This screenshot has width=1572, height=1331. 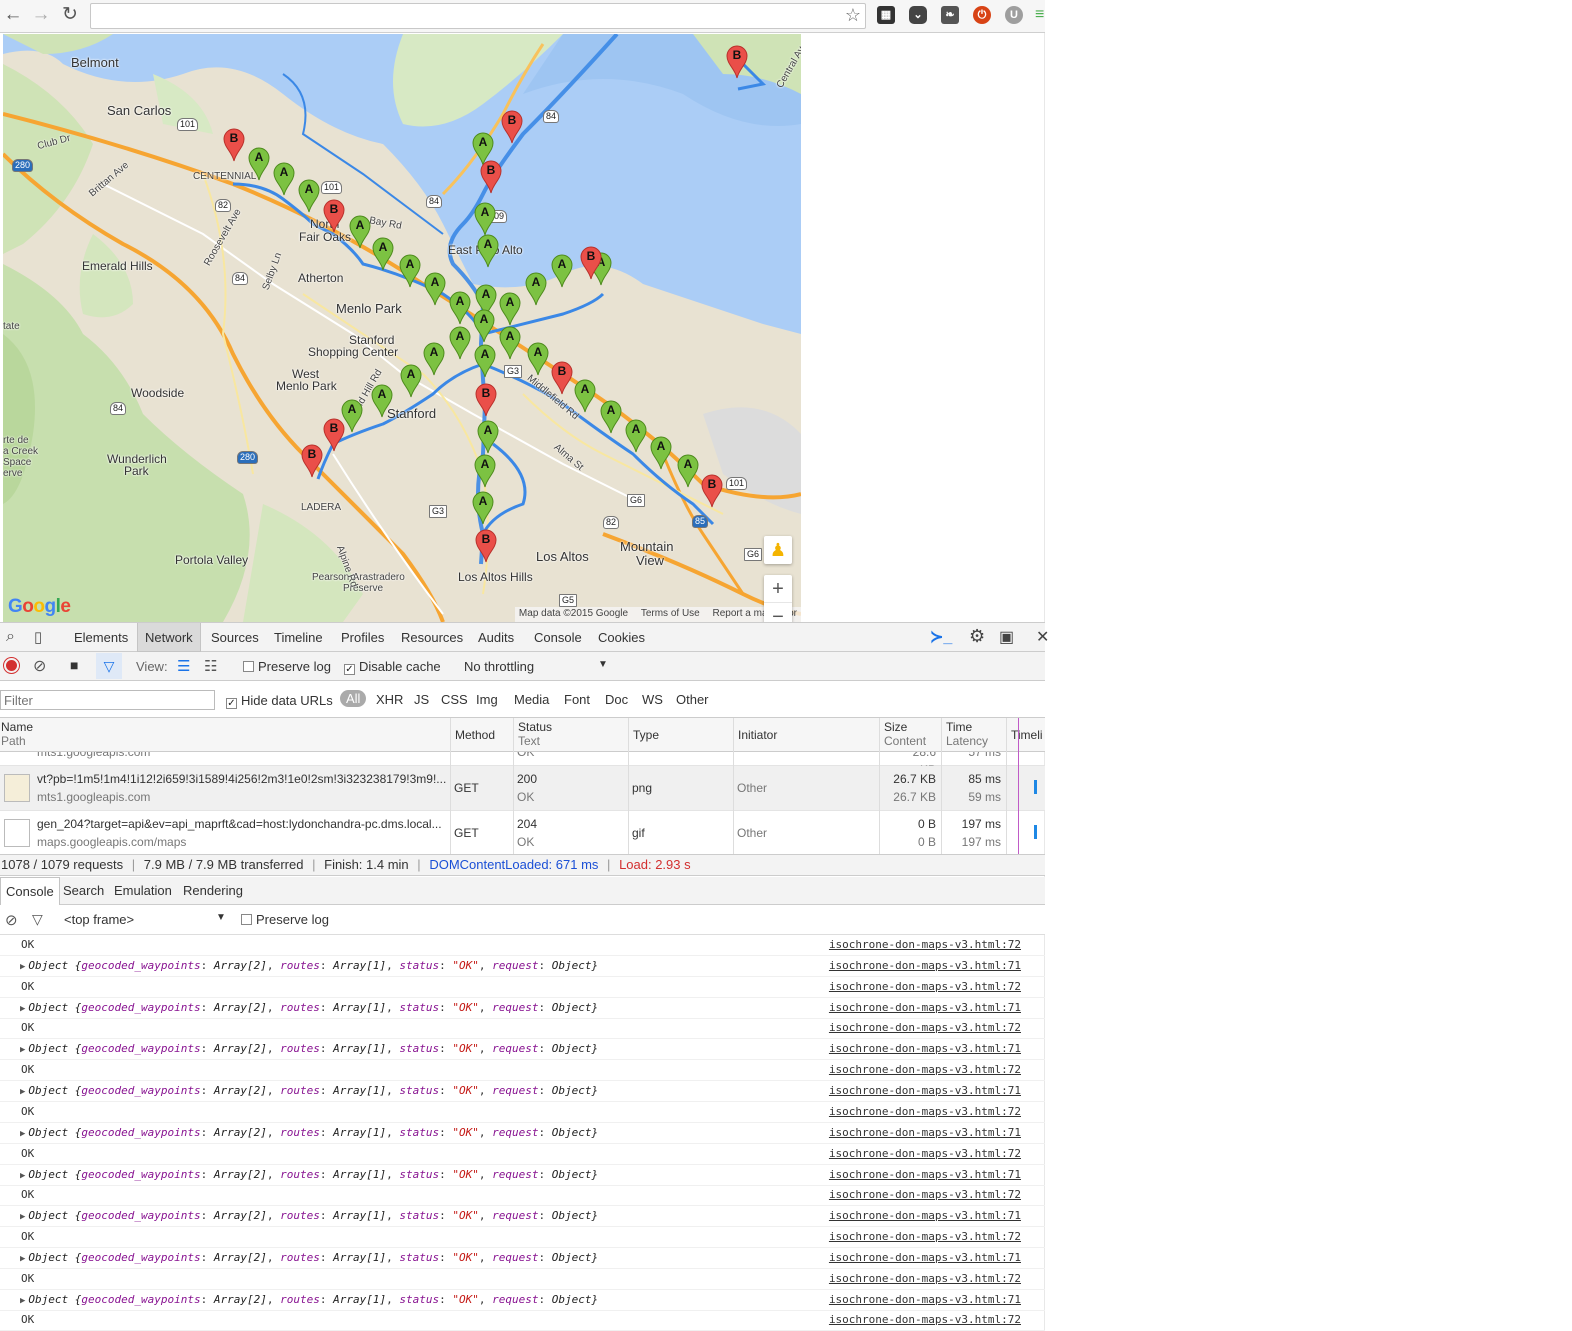 What do you see at coordinates (778, 550) in the screenshot?
I see `pegman-icon: ♟` at bounding box center [778, 550].